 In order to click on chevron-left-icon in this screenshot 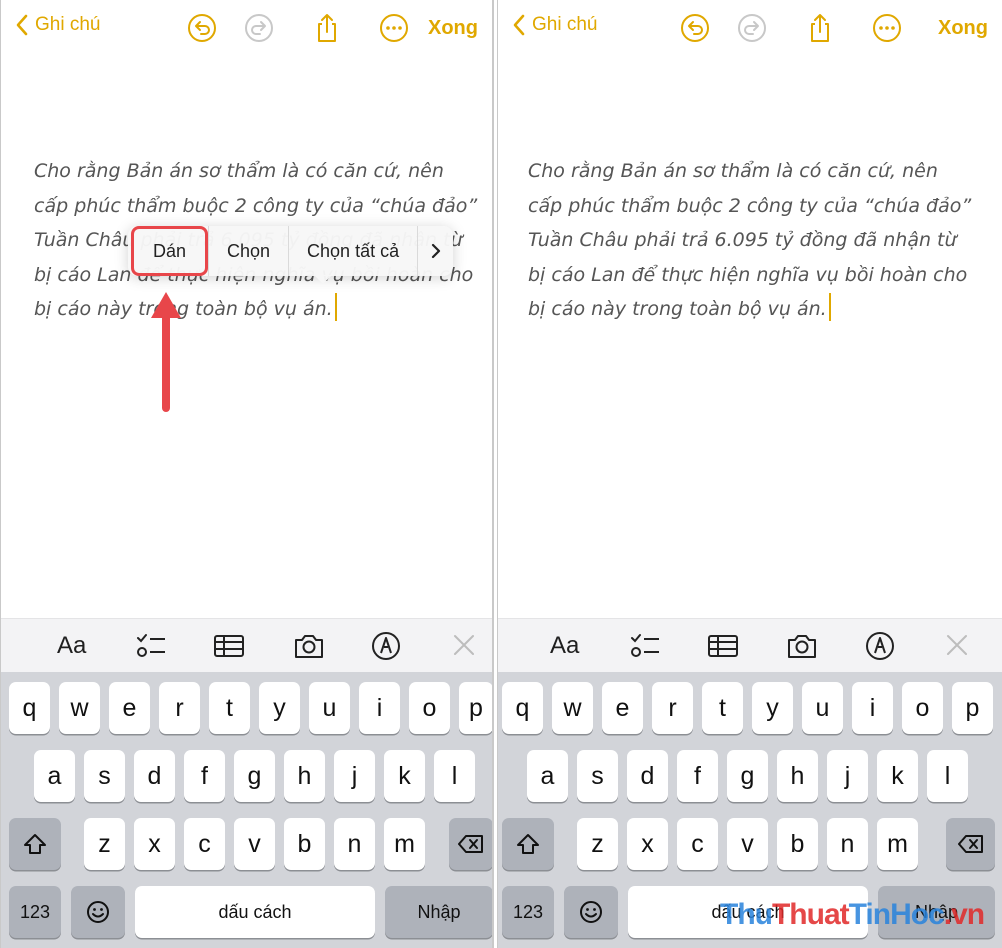, I will do `click(22, 25)`.